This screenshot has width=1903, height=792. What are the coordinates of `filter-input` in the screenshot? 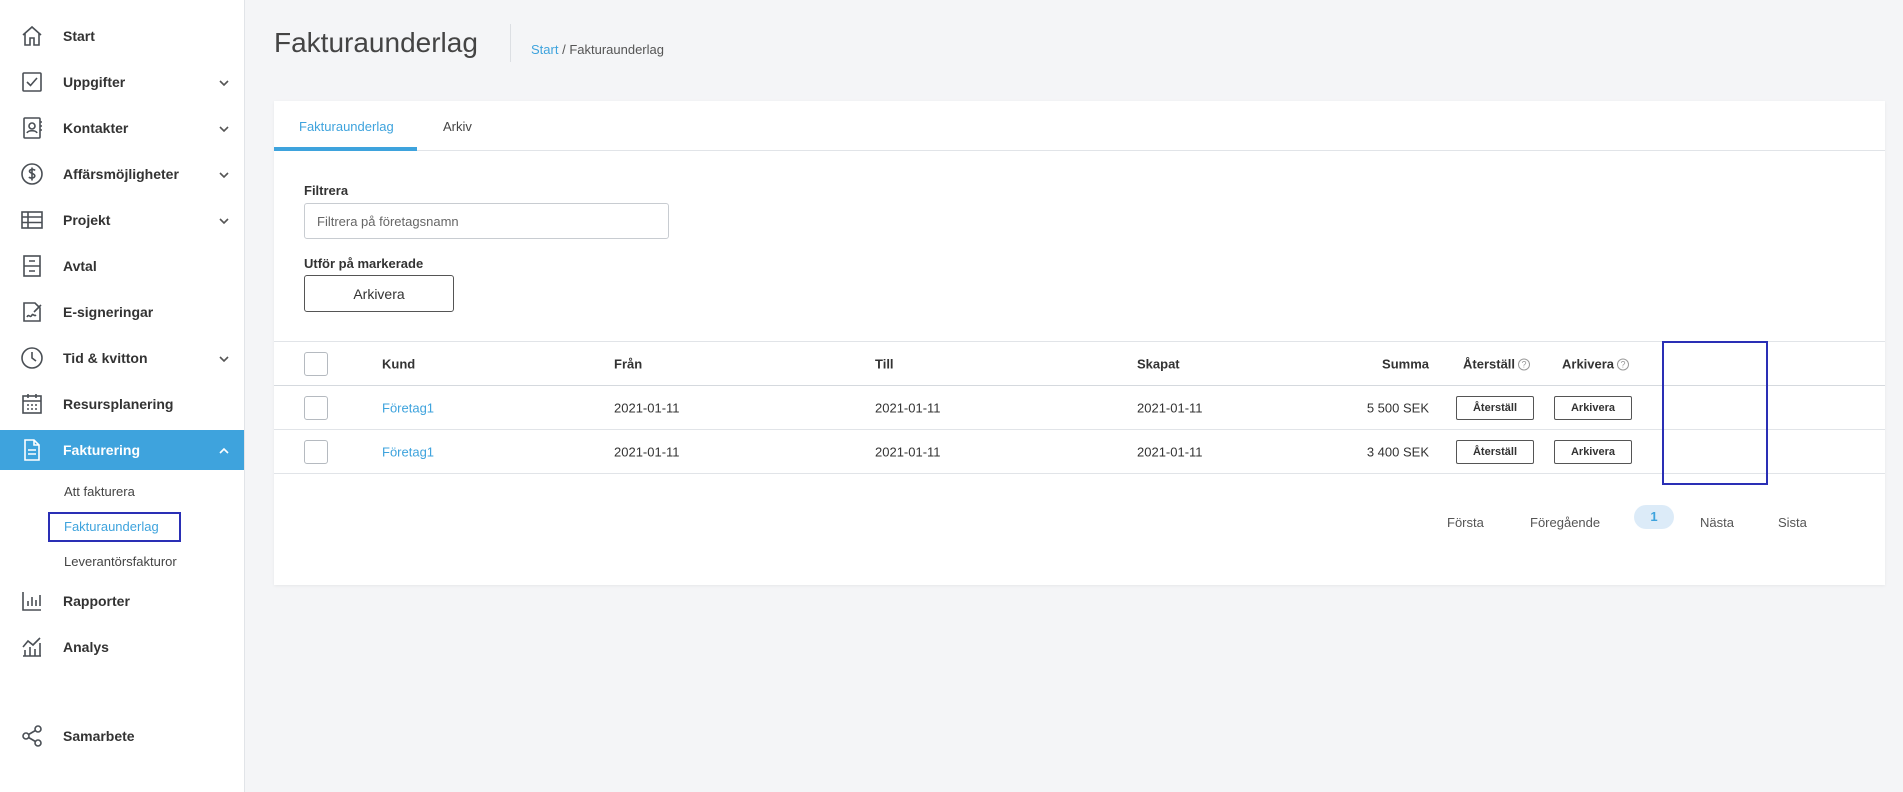 It's located at (486, 221).